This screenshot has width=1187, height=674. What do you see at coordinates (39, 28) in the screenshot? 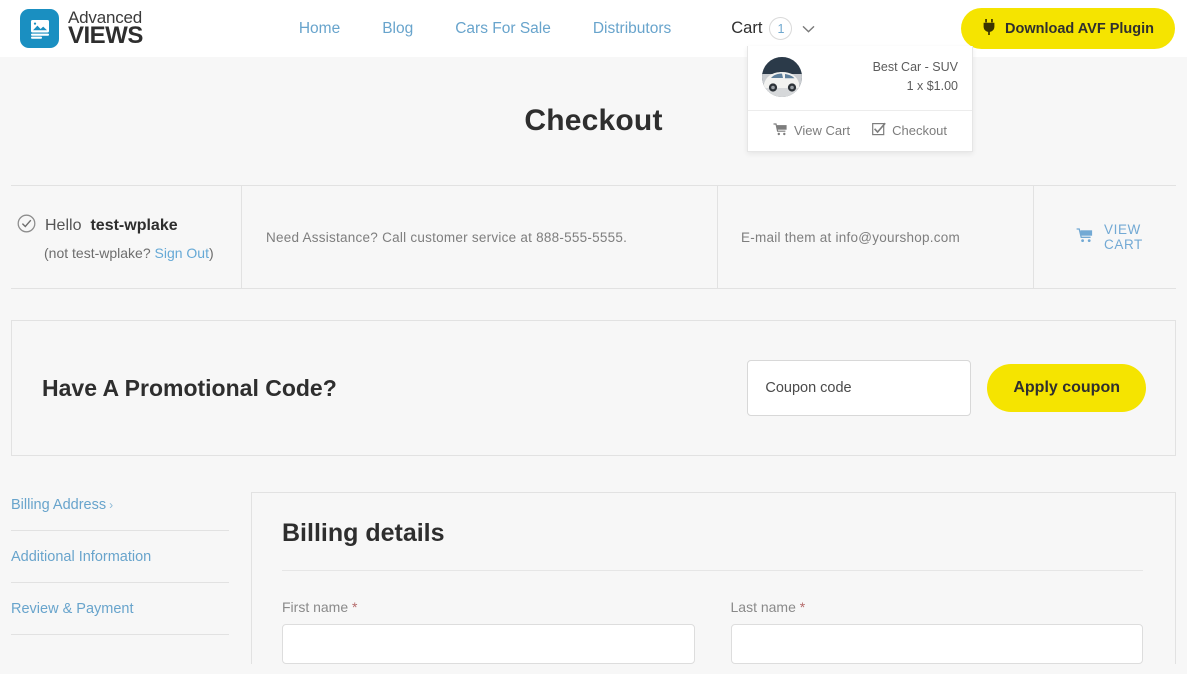
I see `image-card-icon` at bounding box center [39, 28].